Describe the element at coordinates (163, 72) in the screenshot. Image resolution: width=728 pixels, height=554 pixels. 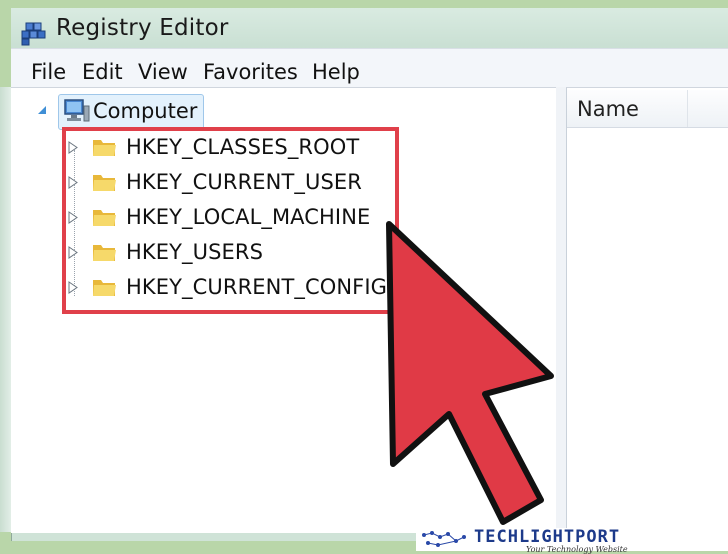
I see `menu-view: View` at that location.